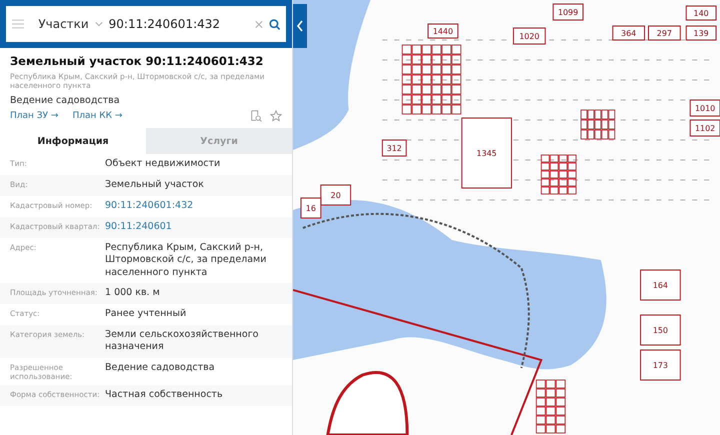 The image size is (720, 435). What do you see at coordinates (163, 164) in the screenshot?
I see `field-value: Объект недвижимости` at bounding box center [163, 164].